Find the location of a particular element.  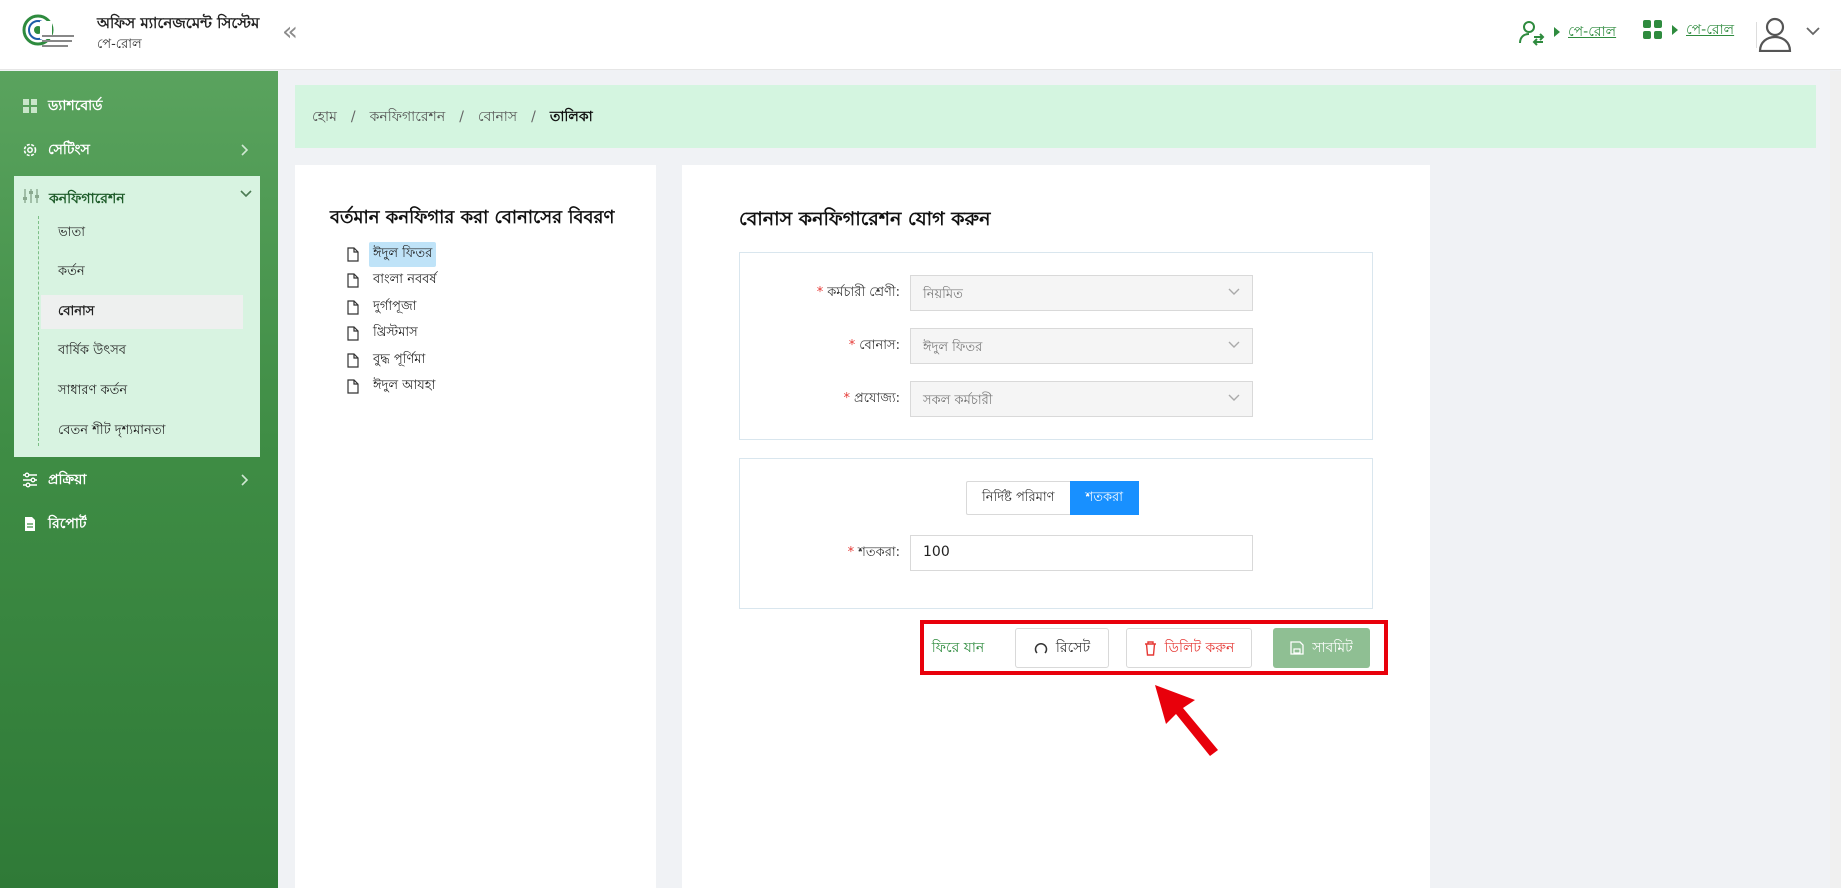

payroll-apps-link: পে-রোল is located at coordinates (1688, 30).